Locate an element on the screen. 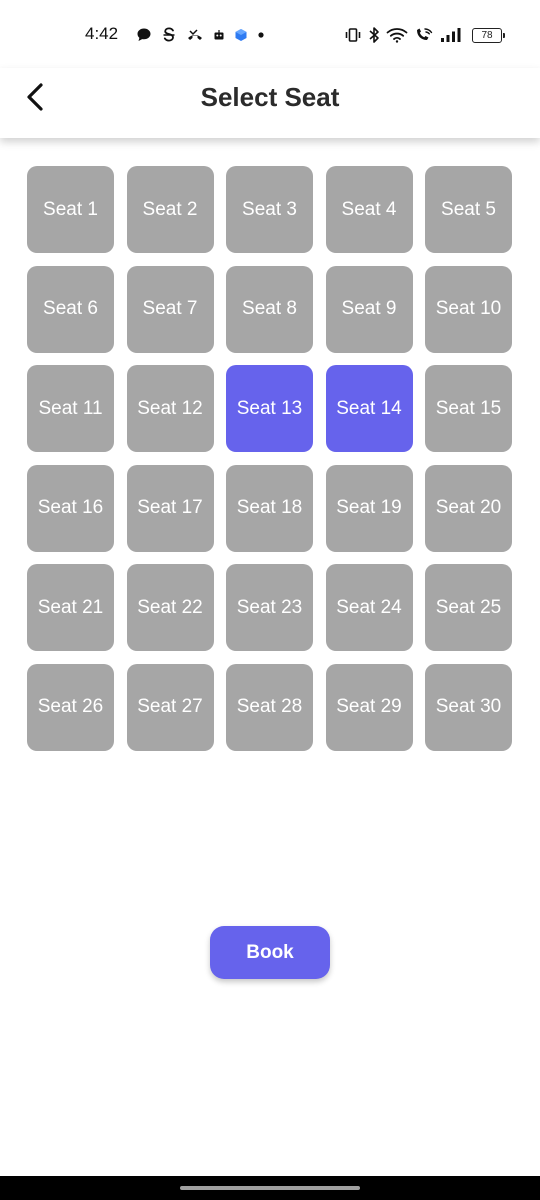 Image resolution: width=540 pixels, height=1200 pixels. seat-button: Seat 2 is located at coordinates (170, 209).